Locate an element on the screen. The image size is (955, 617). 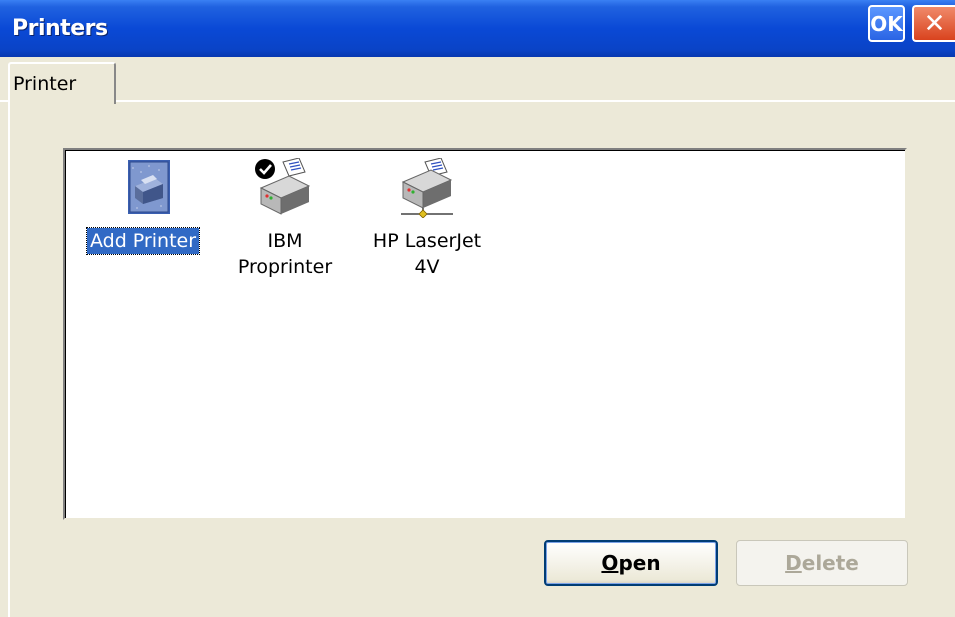
close-icon: ✕ is located at coordinates (934, 23).